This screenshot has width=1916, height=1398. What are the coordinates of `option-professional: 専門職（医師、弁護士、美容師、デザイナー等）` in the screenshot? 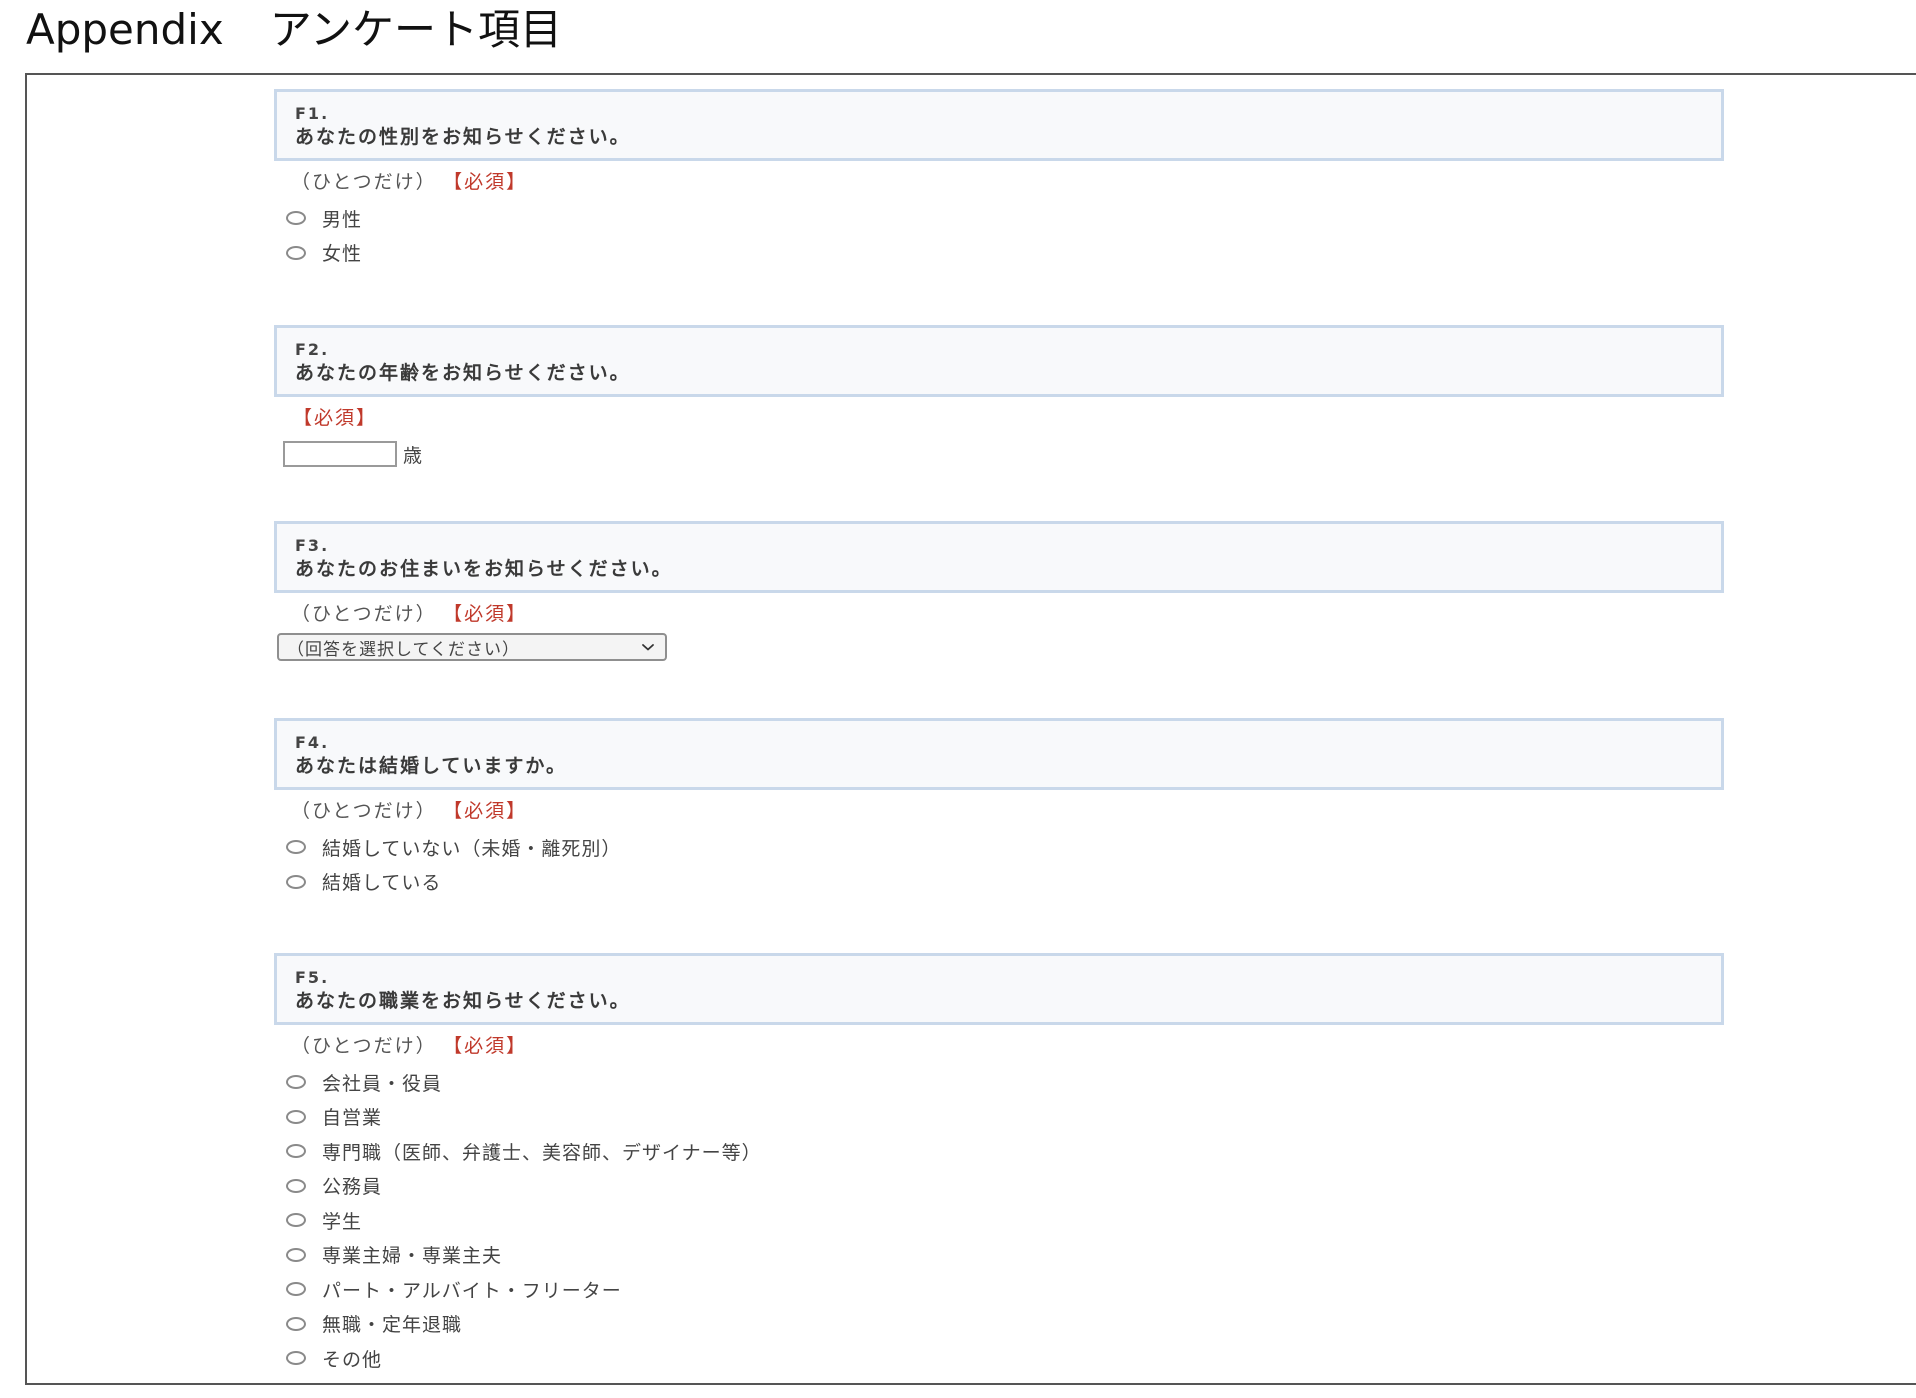 It's located at (1008, 1151).